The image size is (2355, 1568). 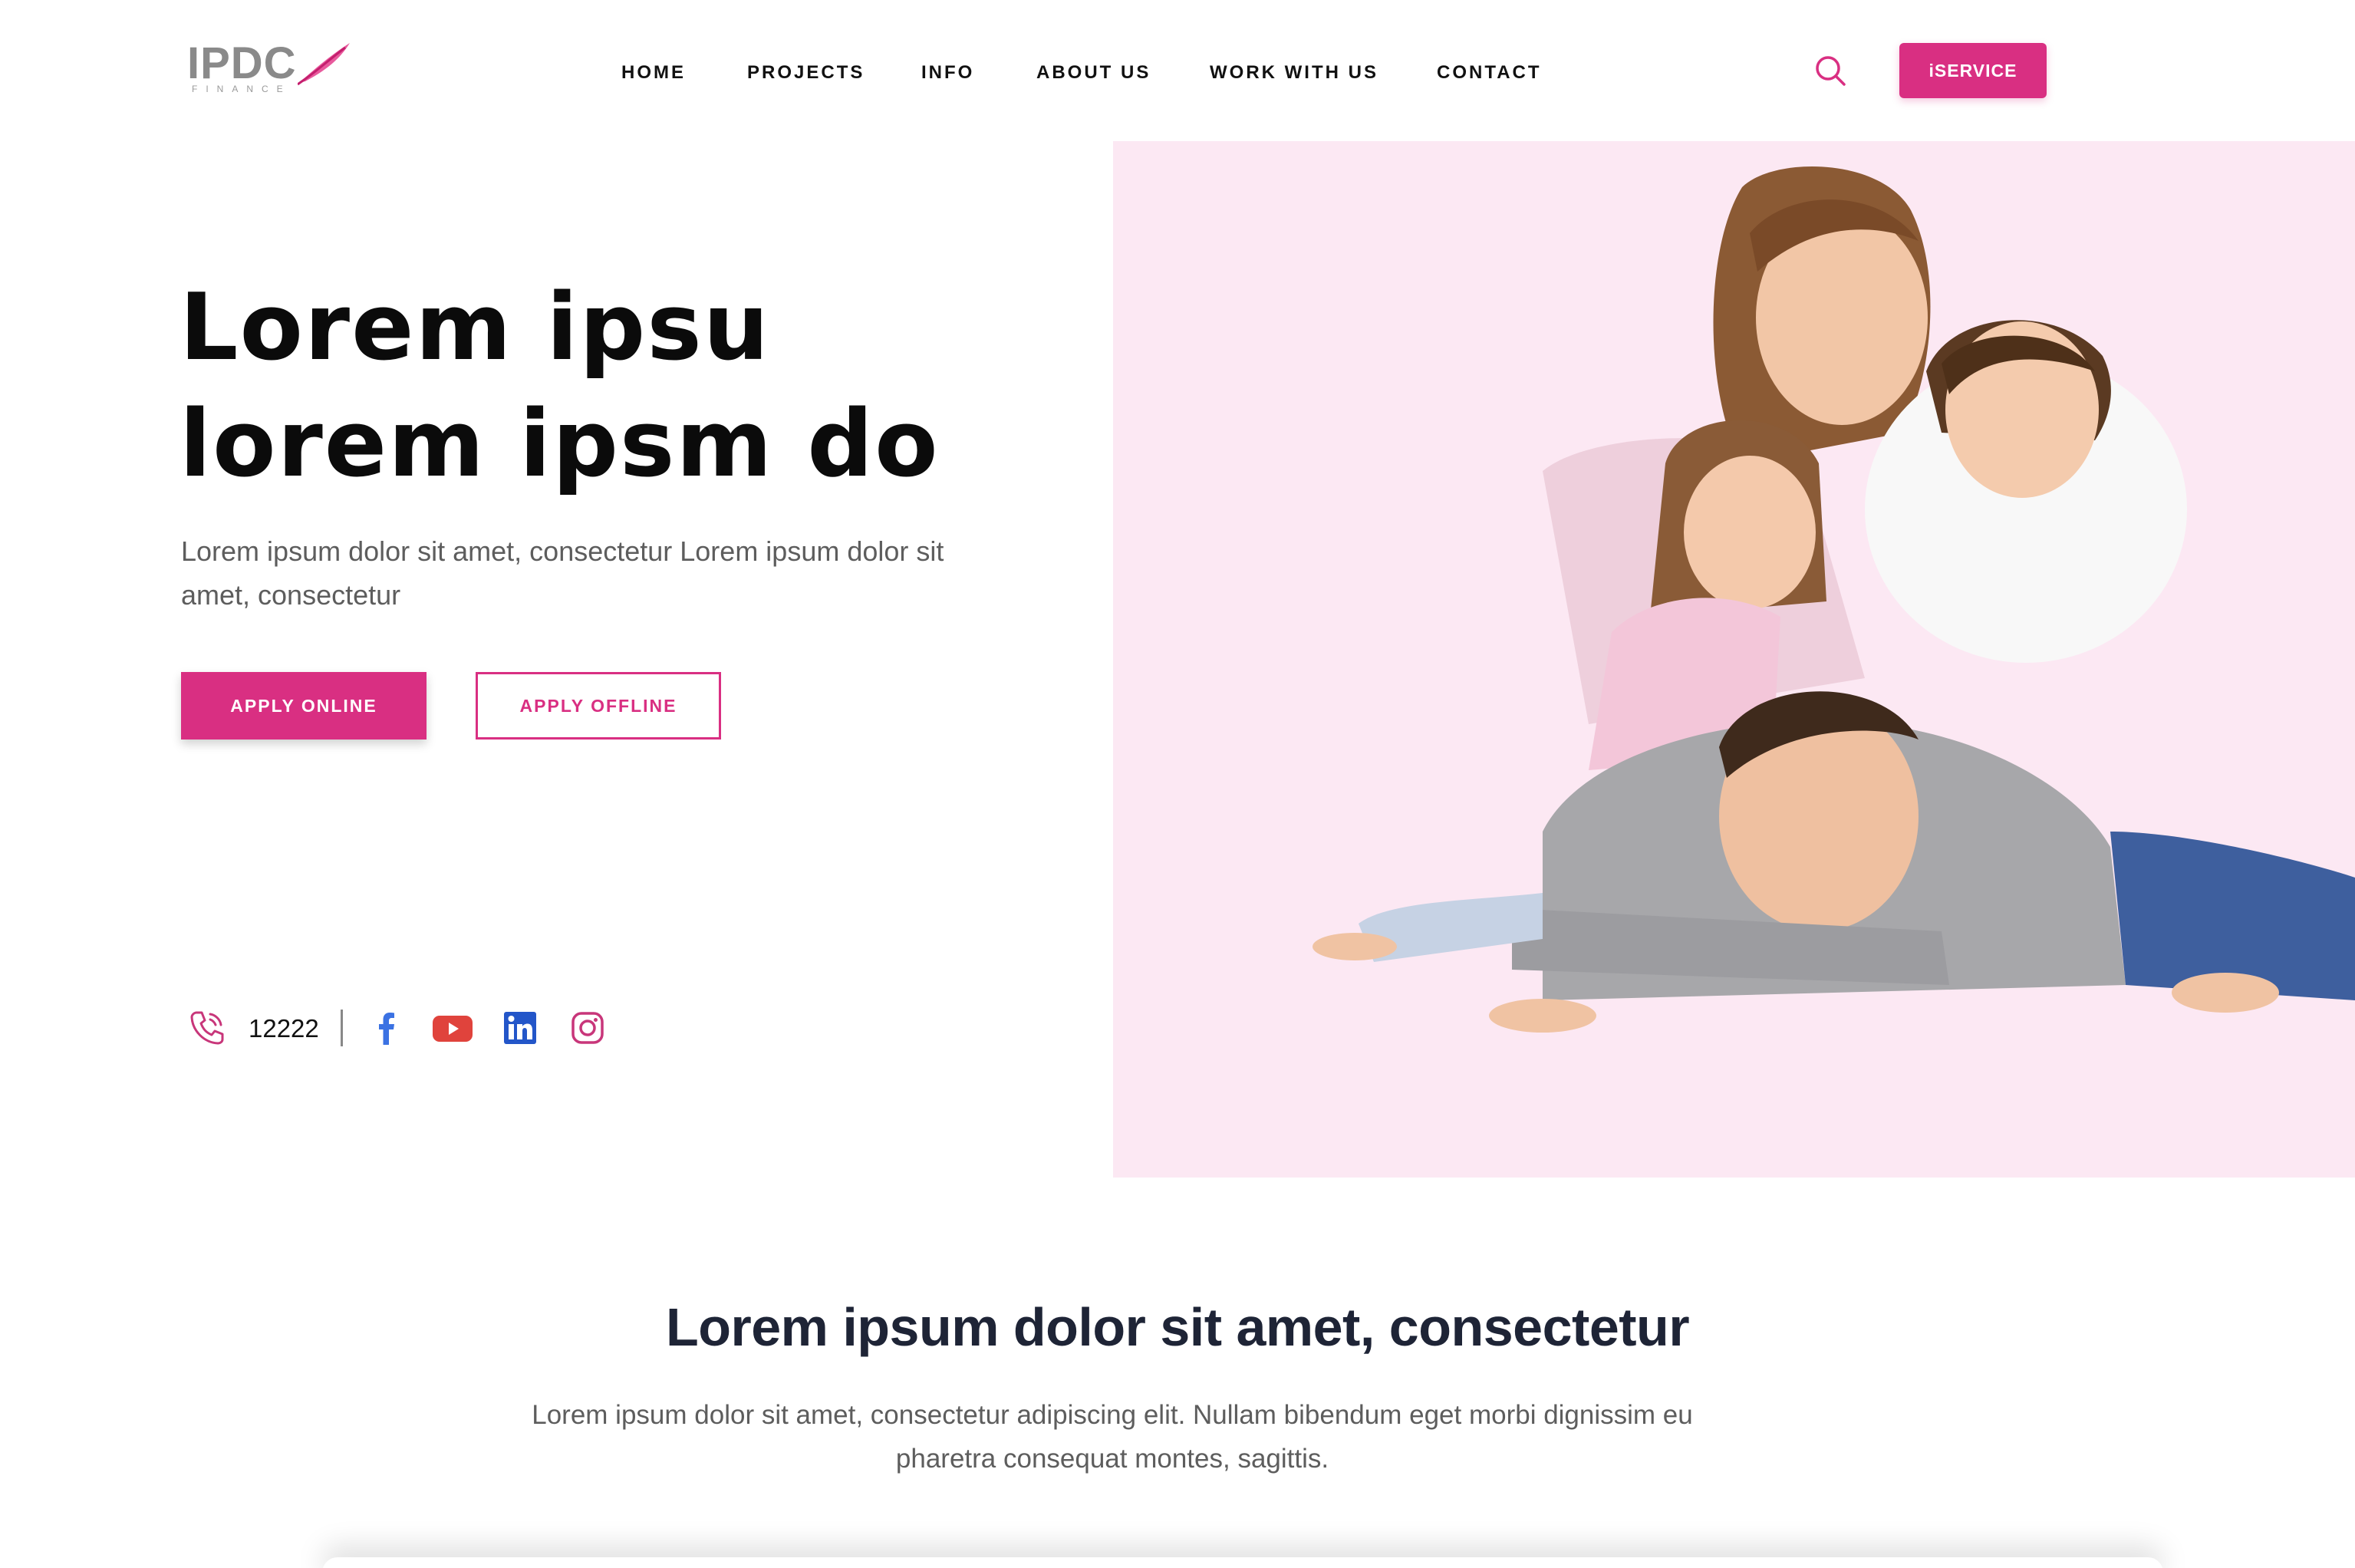 What do you see at coordinates (1489, 73) in the screenshot?
I see `nav-contact: CONTACT` at bounding box center [1489, 73].